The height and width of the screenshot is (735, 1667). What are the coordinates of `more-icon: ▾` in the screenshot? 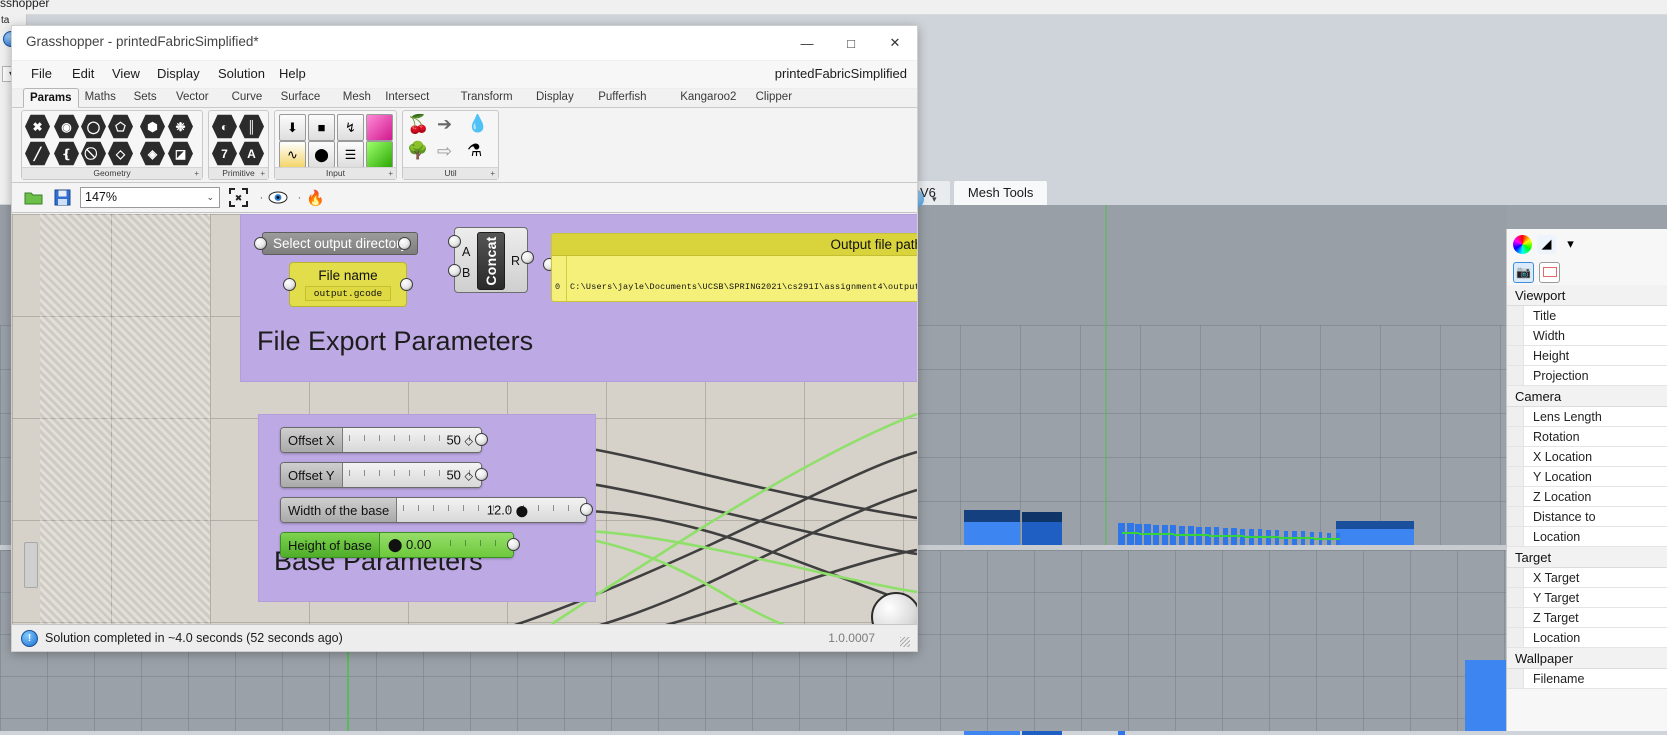 It's located at (1570, 244).